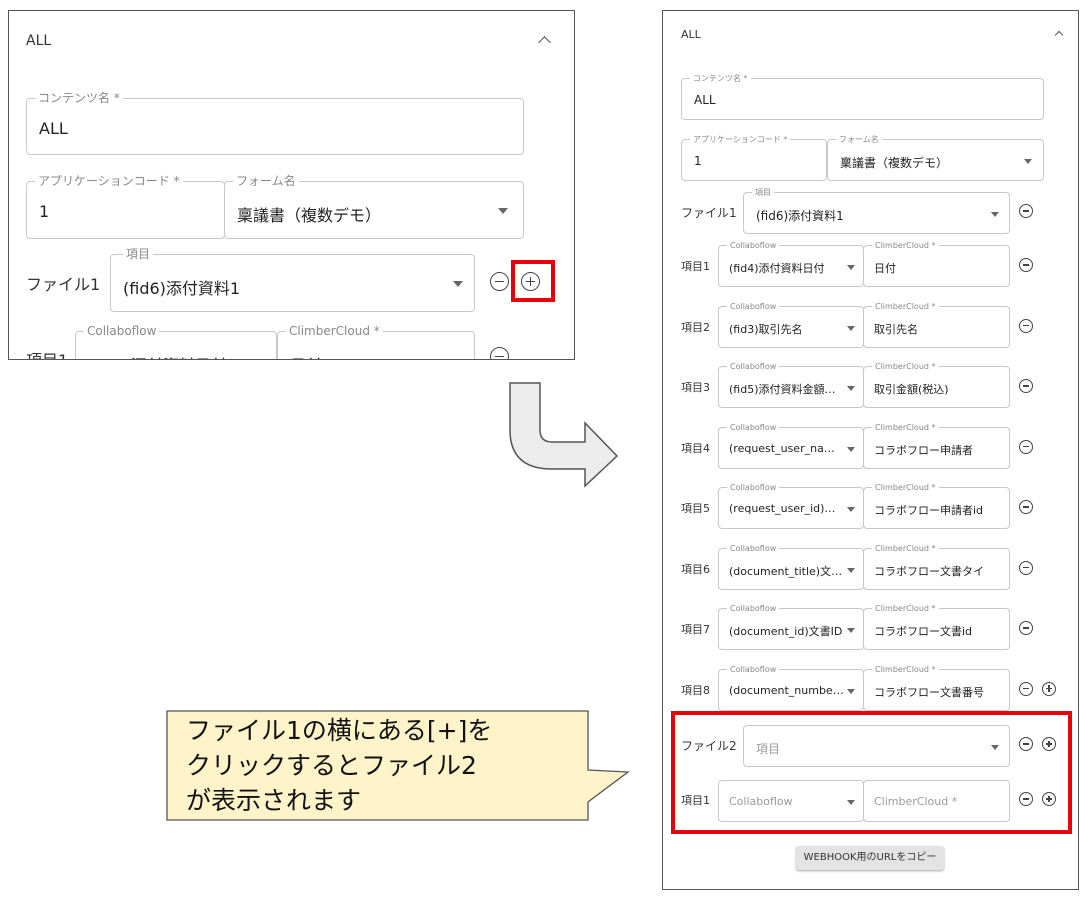 This screenshot has height=897, width=1085. What do you see at coordinates (876, 746) in the screenshot?
I see `file2-select: 項目` at bounding box center [876, 746].